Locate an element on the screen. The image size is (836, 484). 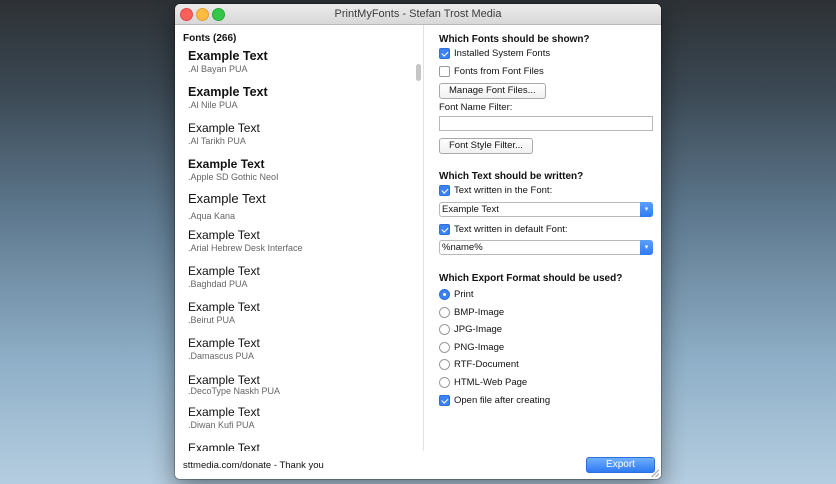
text-default-font-select: %name% ▾ is located at coordinates (546, 247).